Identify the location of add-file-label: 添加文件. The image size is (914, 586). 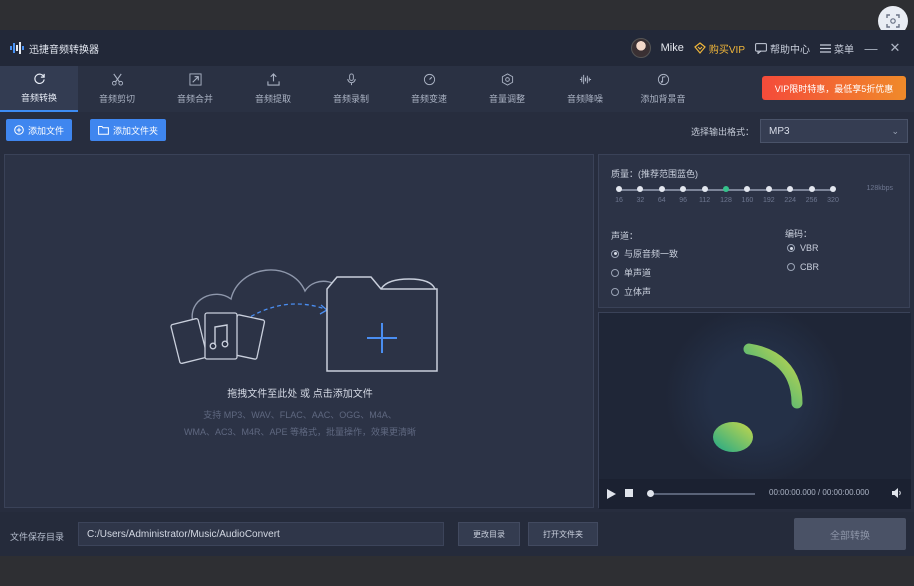
(46, 130).